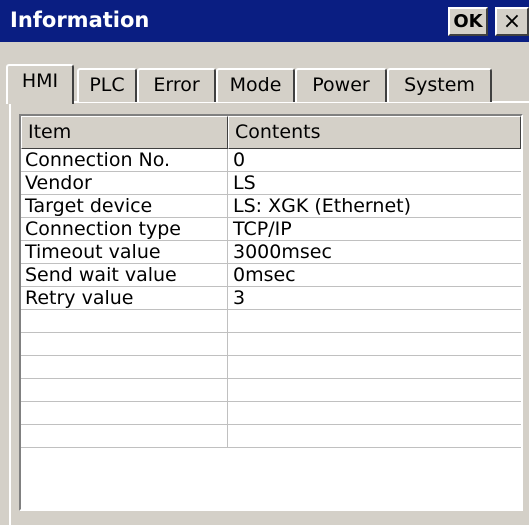 The height and width of the screenshot is (525, 529). I want to click on table-row: Vendor LS, so click(271, 183).